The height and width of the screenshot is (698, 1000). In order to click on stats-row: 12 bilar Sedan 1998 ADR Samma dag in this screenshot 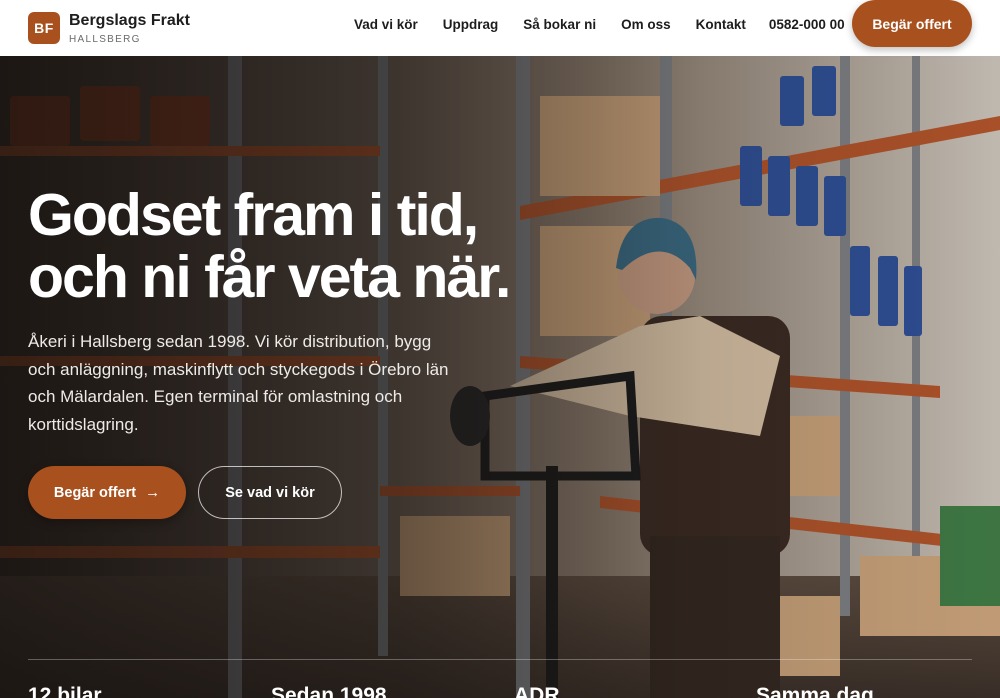, I will do `click(500, 691)`.